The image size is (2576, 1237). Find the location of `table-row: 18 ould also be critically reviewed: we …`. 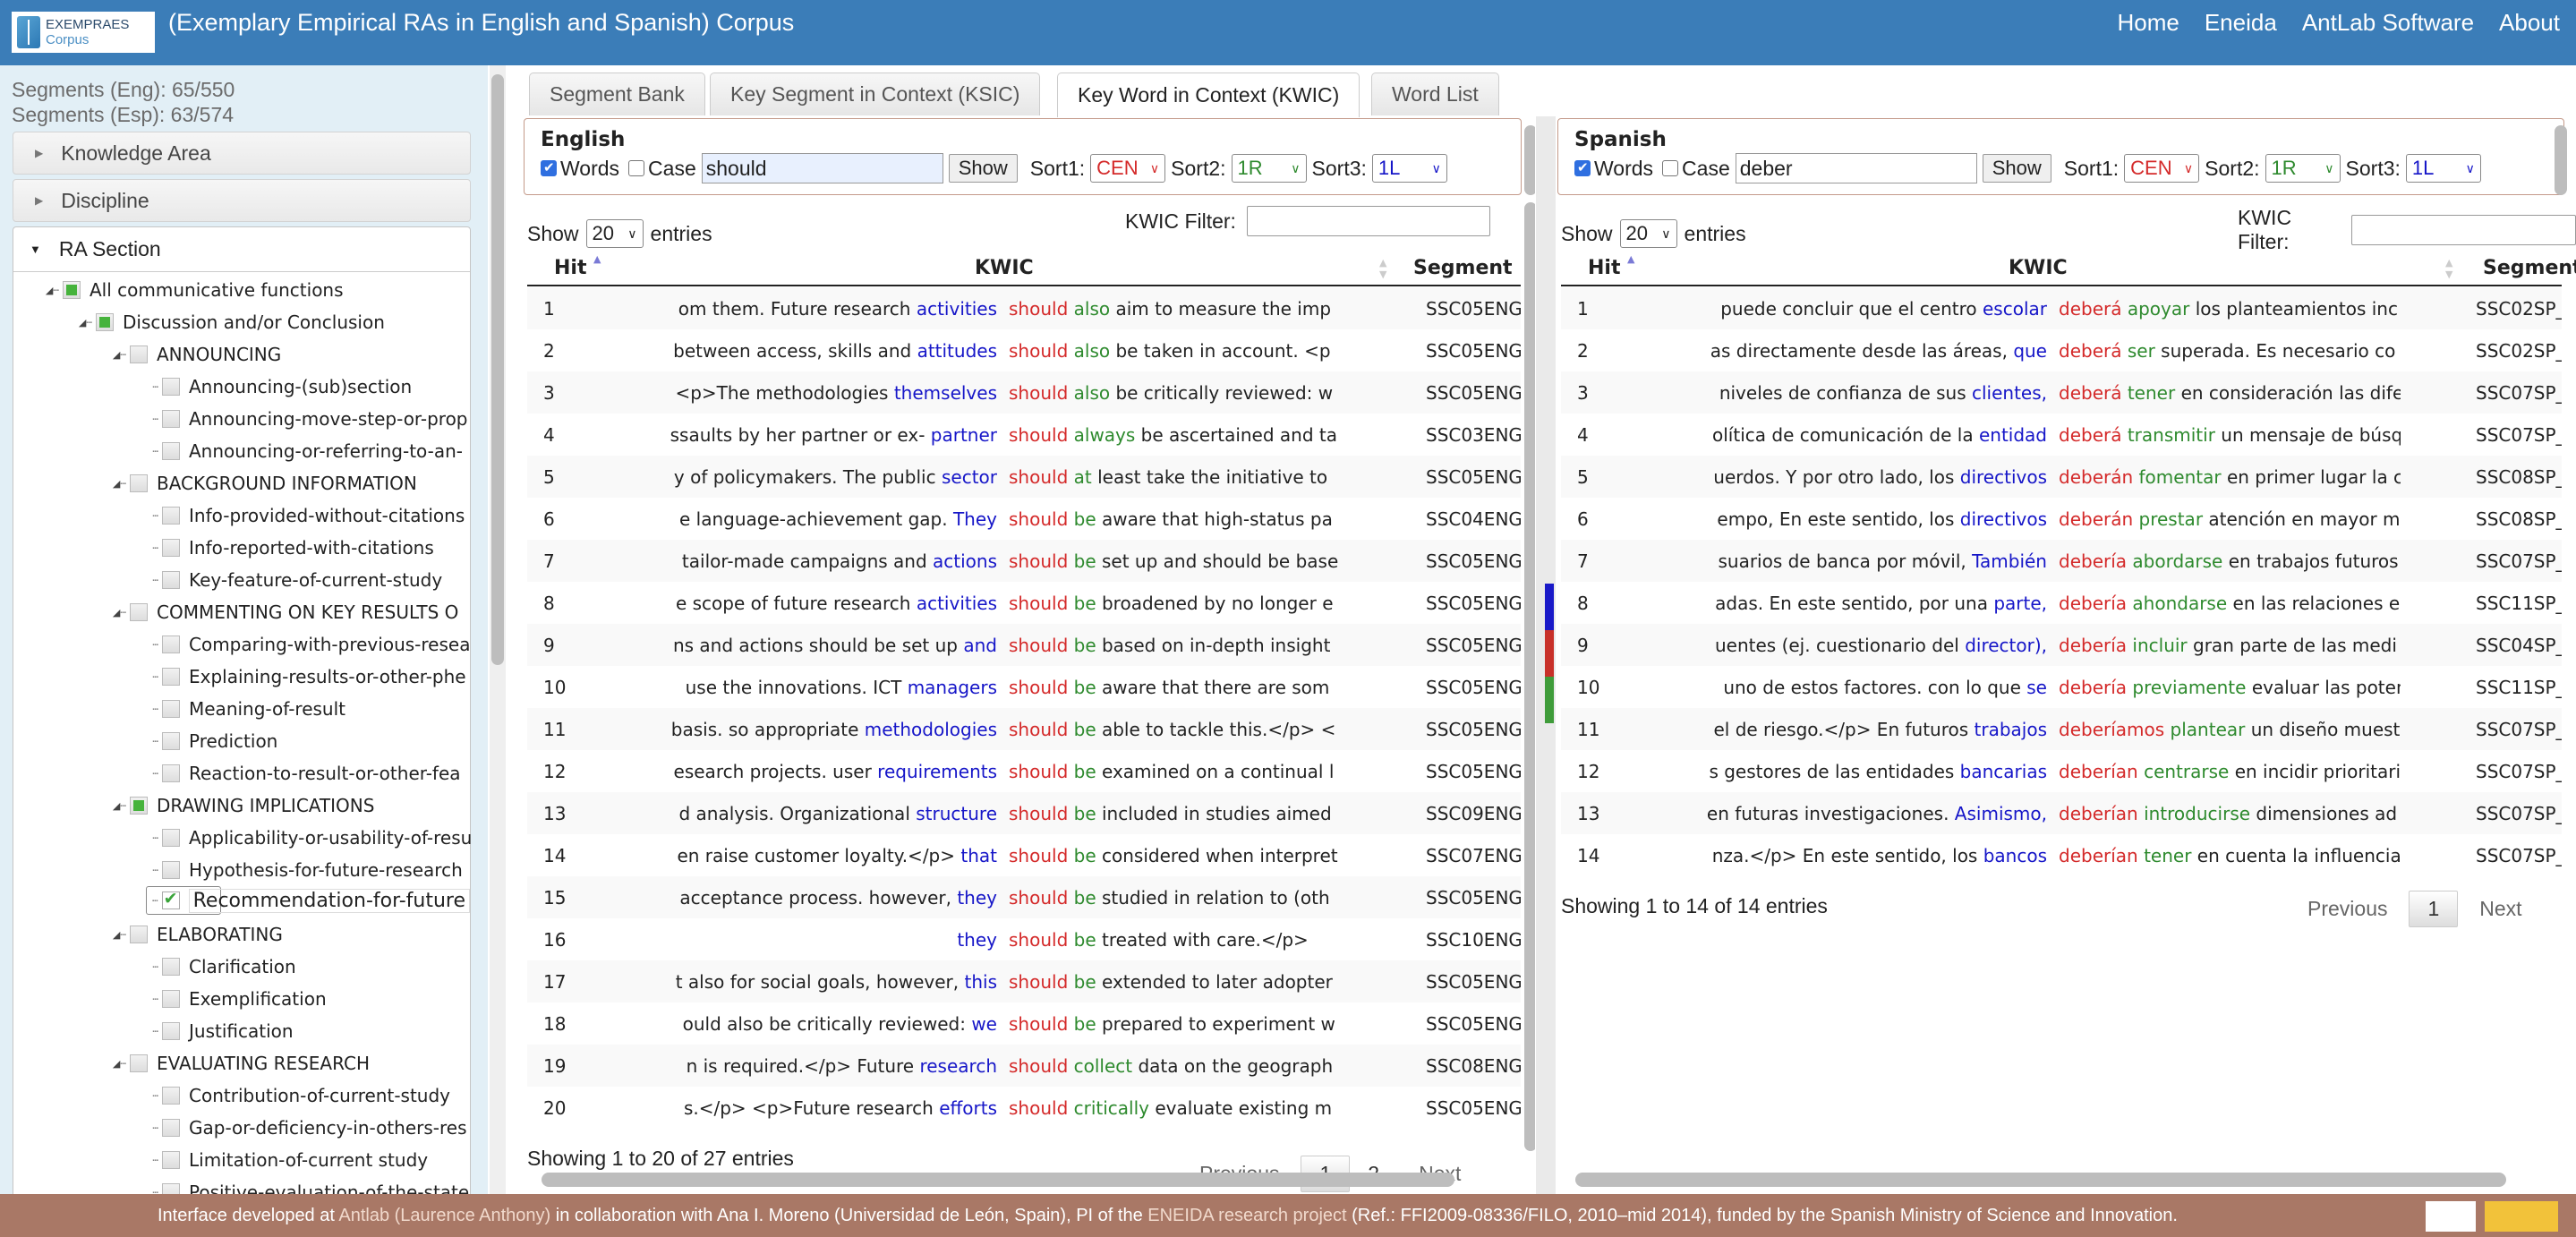

table-row: 18 ould also be critically reviewed: we … is located at coordinates (1024, 1023).